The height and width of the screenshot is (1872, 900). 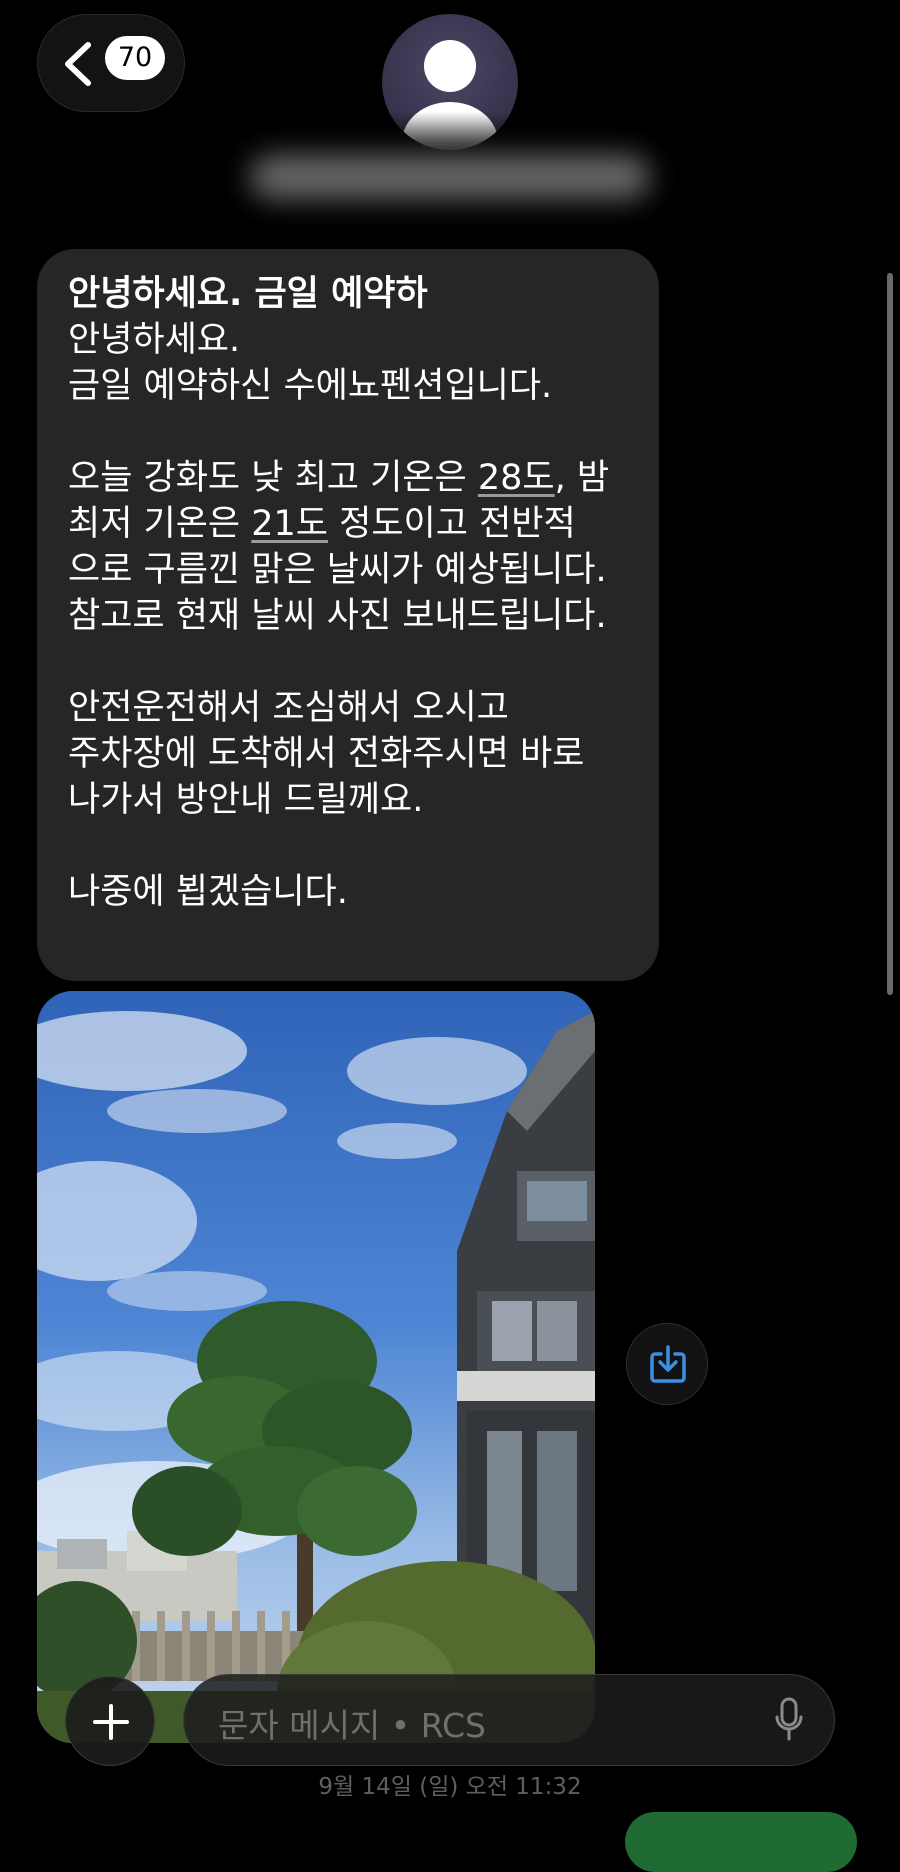 What do you see at coordinates (516, 478) in the screenshot?
I see `temperature-link: 28도` at bounding box center [516, 478].